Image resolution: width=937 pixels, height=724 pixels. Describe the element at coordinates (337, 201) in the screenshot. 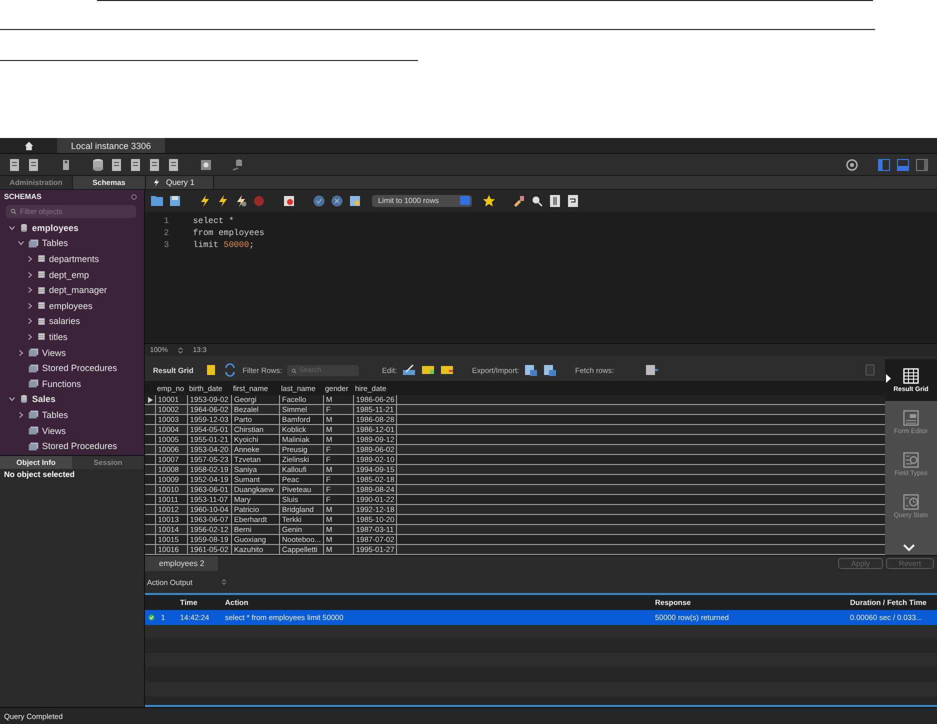

I see `rollback-icon` at that location.